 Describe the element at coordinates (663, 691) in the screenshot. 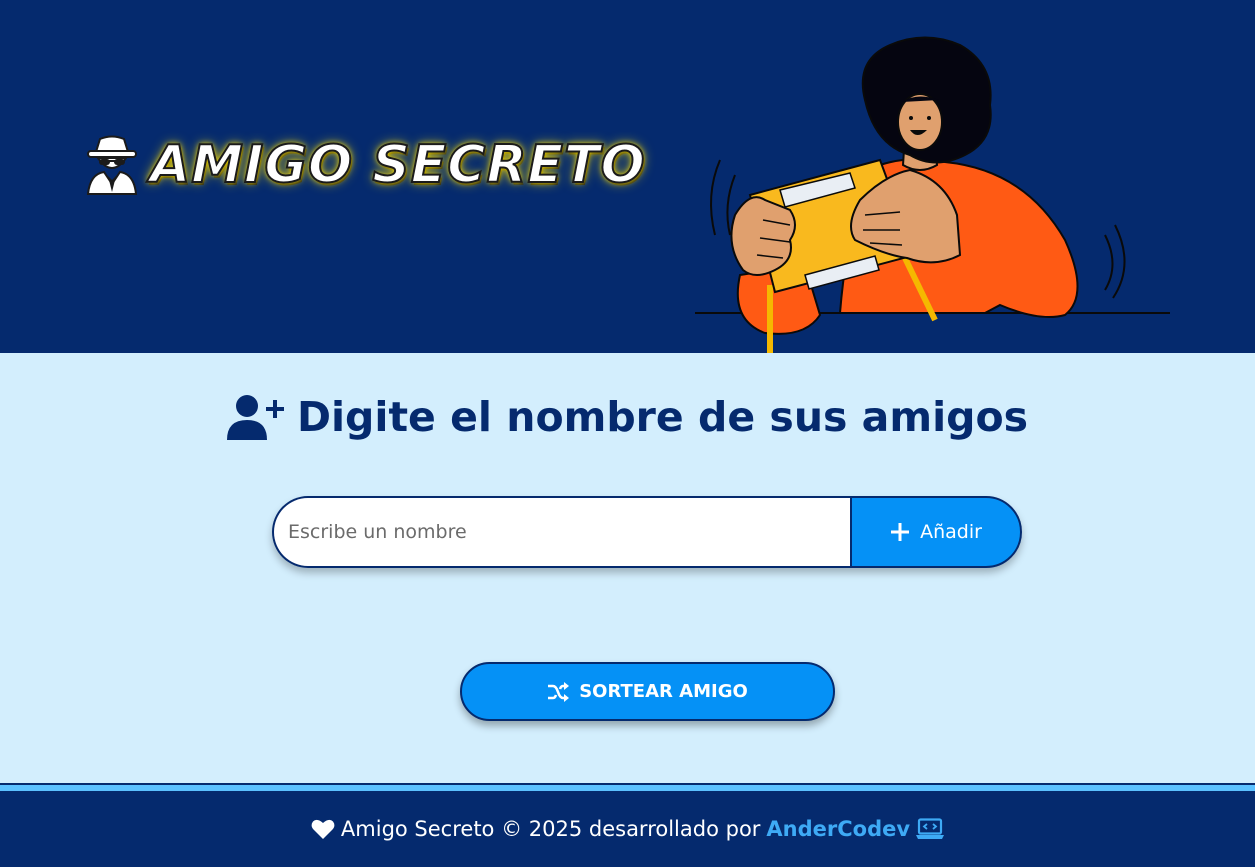

I see `draw-button-label: SORTEAR AMIGO` at that location.